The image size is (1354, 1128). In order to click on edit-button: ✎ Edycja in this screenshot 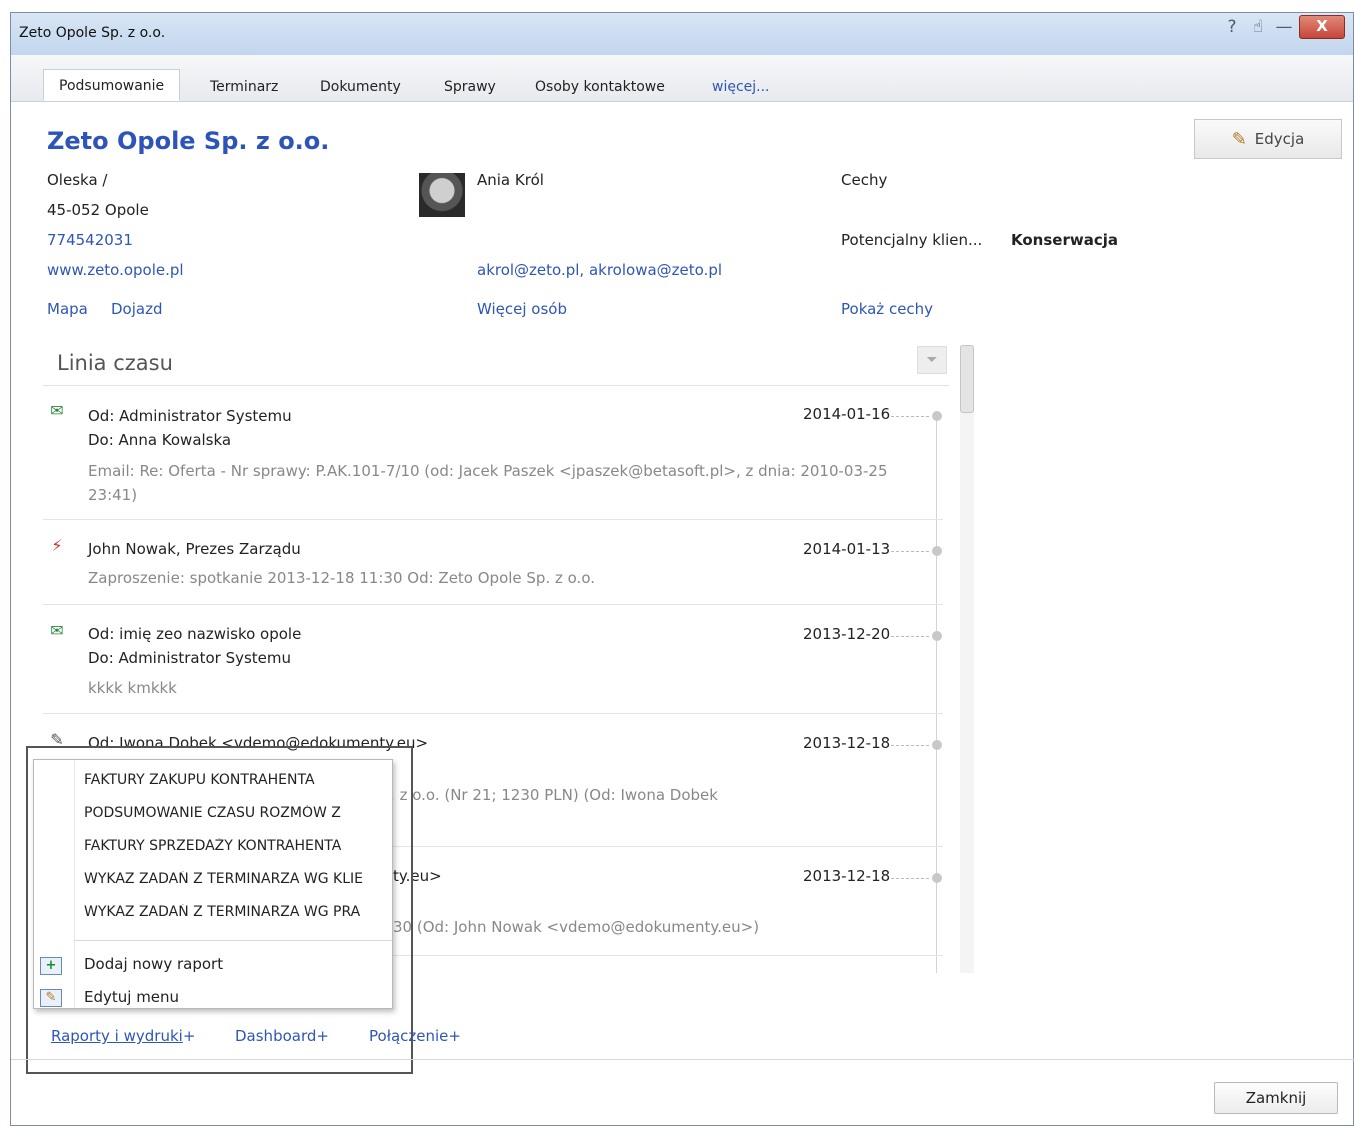, I will do `click(1268, 139)`.